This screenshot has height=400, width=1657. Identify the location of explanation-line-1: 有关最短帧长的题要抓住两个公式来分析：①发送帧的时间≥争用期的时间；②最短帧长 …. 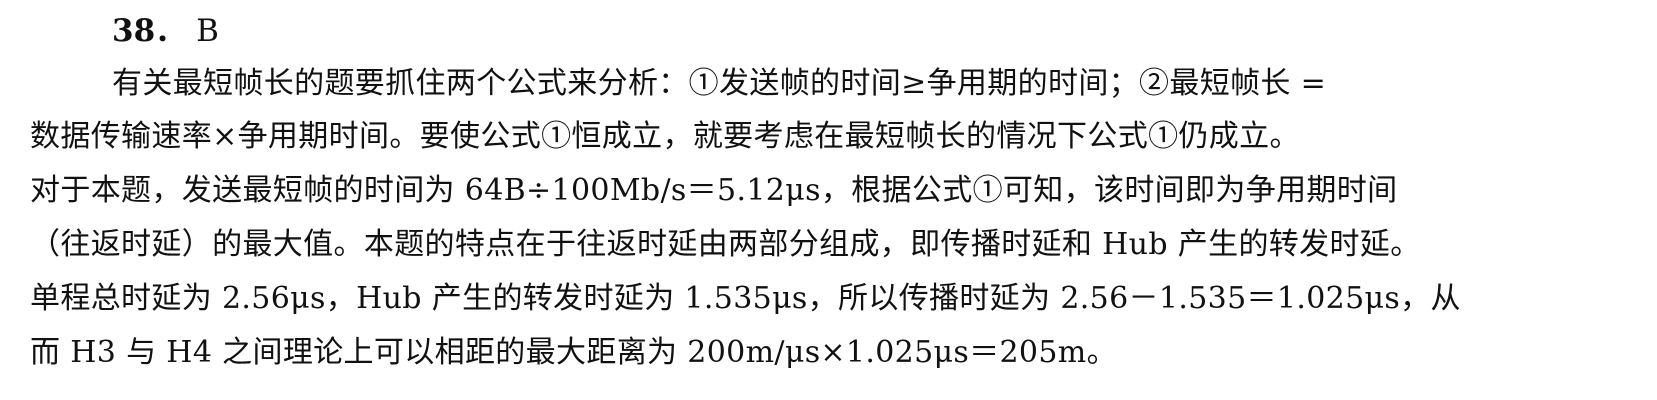
(719, 83).